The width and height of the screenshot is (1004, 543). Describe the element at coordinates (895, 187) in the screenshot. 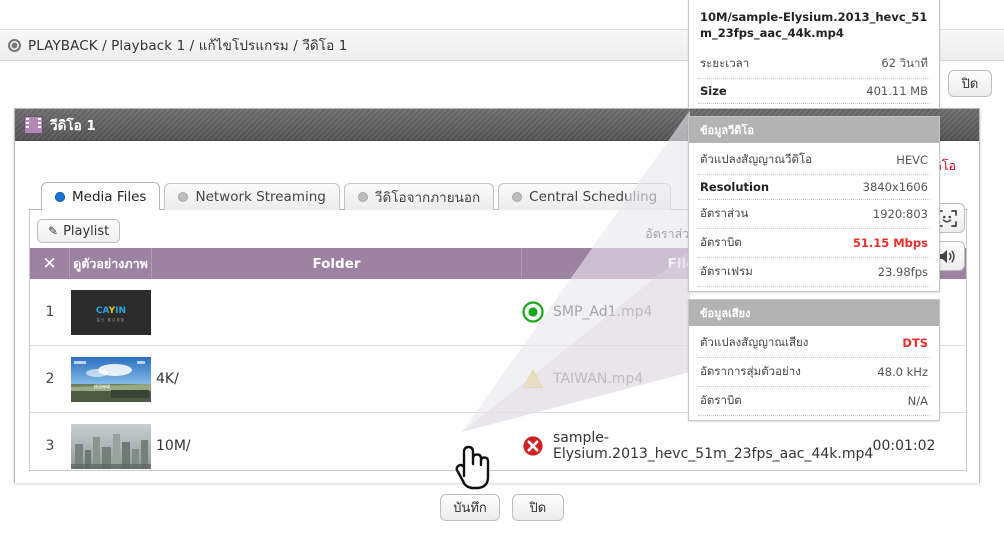

I see `tooltip-value: 3840x1606` at that location.